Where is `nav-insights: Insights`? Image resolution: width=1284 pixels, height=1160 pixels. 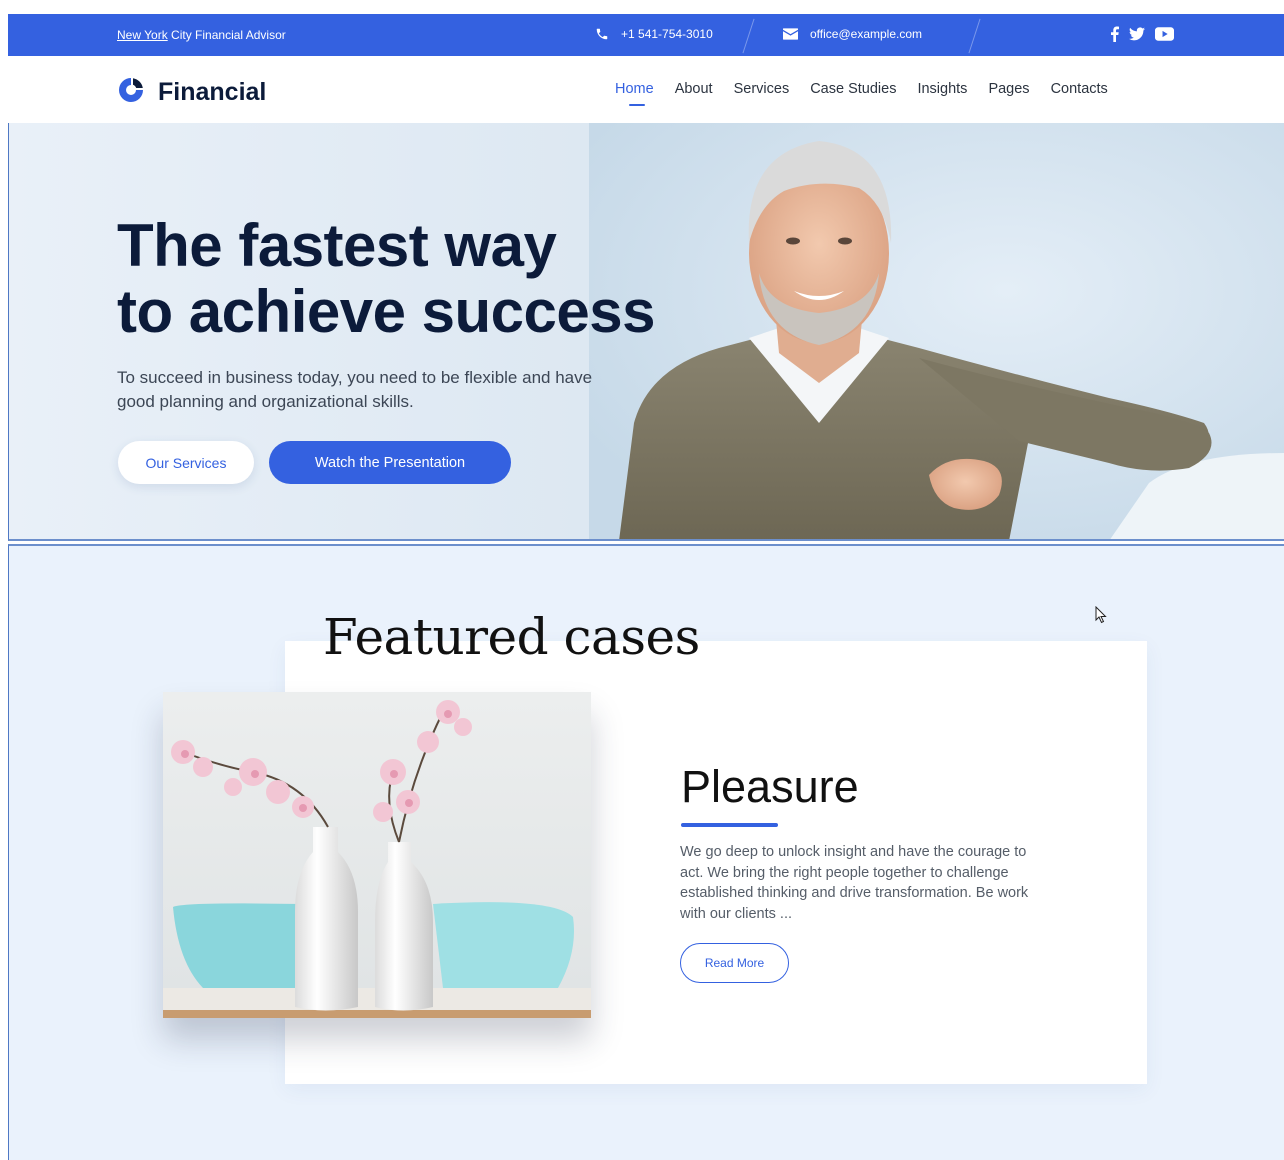
nav-insights: Insights is located at coordinates (942, 89).